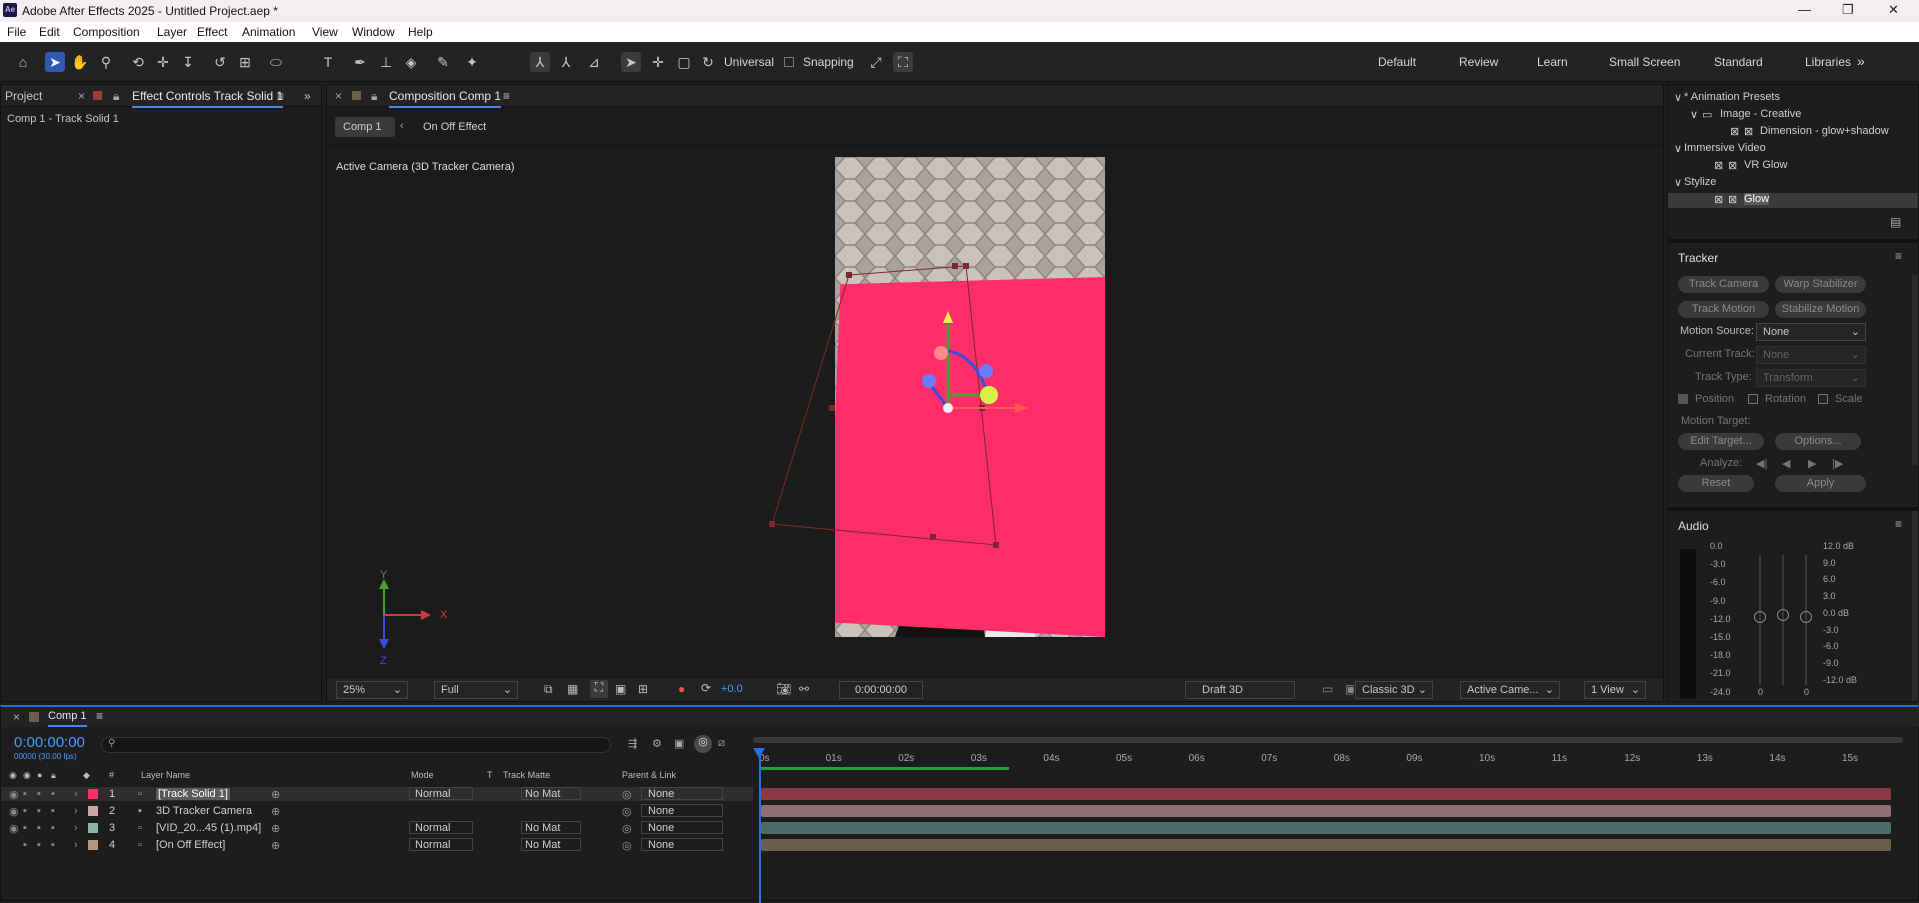  I want to click on lock-toggle: ▪, so click(53, 845).